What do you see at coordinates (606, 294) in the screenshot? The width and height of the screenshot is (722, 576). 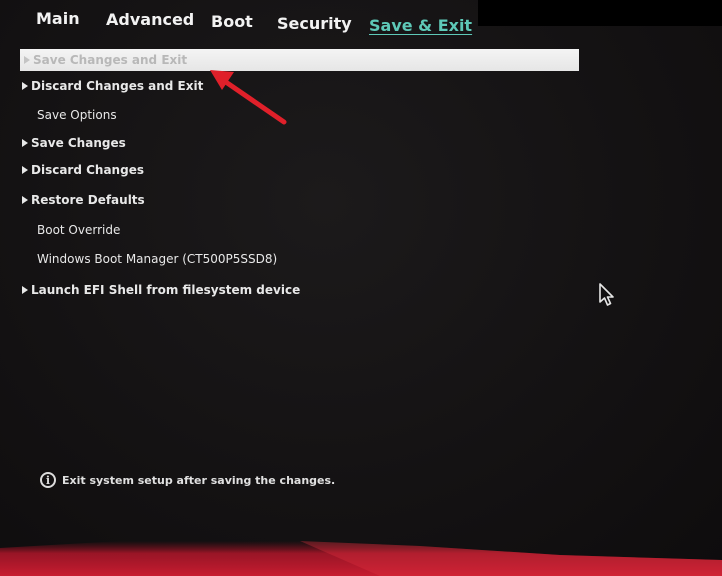 I see `mouse-pointer-icon` at bounding box center [606, 294].